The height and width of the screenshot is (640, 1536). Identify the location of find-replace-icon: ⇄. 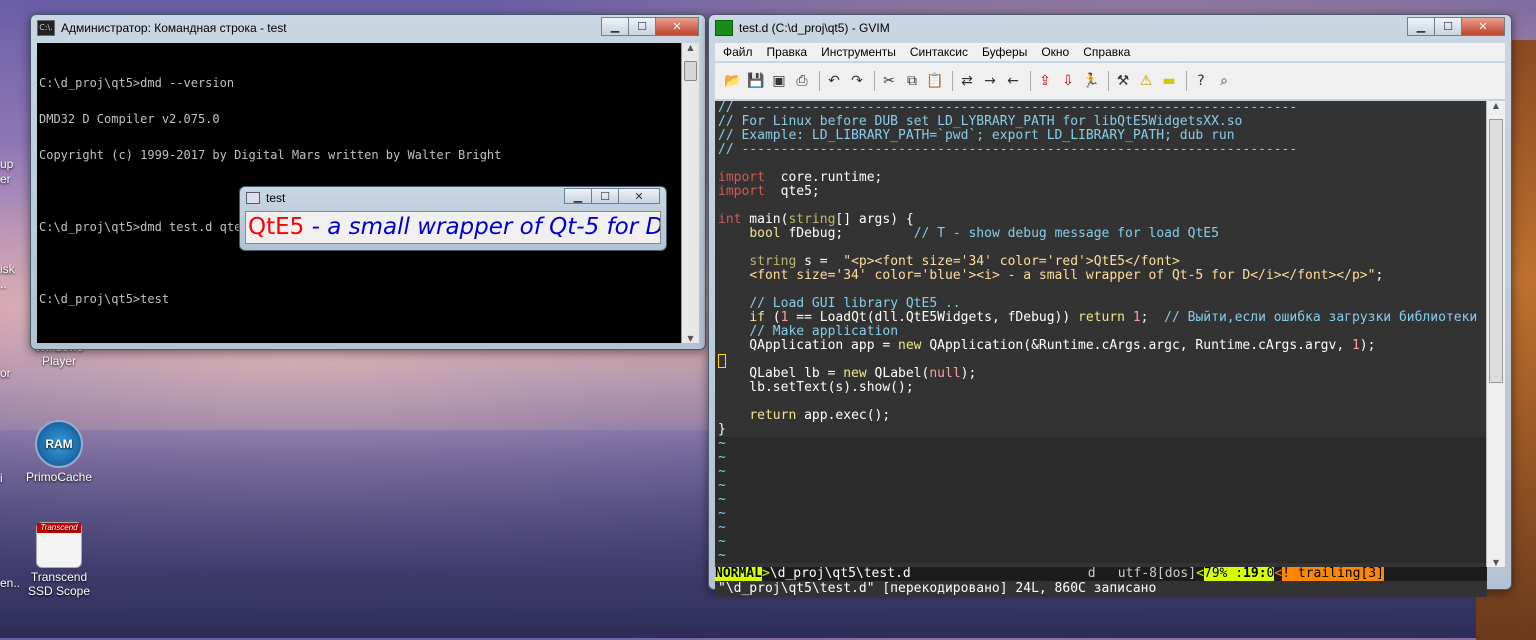
(967, 81).